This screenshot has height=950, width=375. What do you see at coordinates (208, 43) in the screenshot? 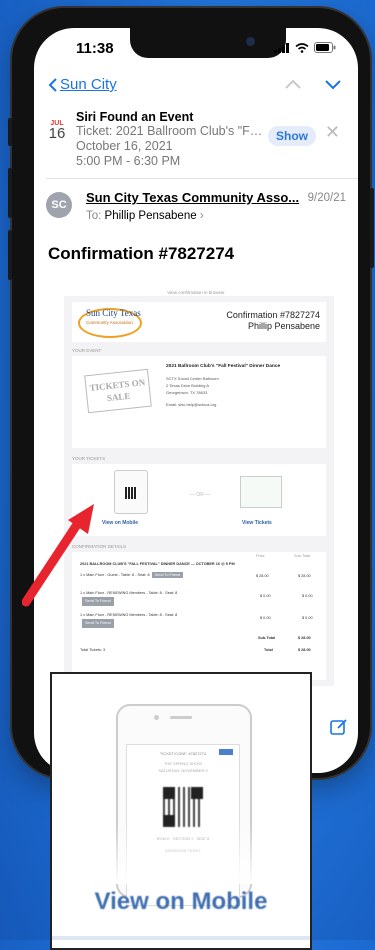
I see `notch` at bounding box center [208, 43].